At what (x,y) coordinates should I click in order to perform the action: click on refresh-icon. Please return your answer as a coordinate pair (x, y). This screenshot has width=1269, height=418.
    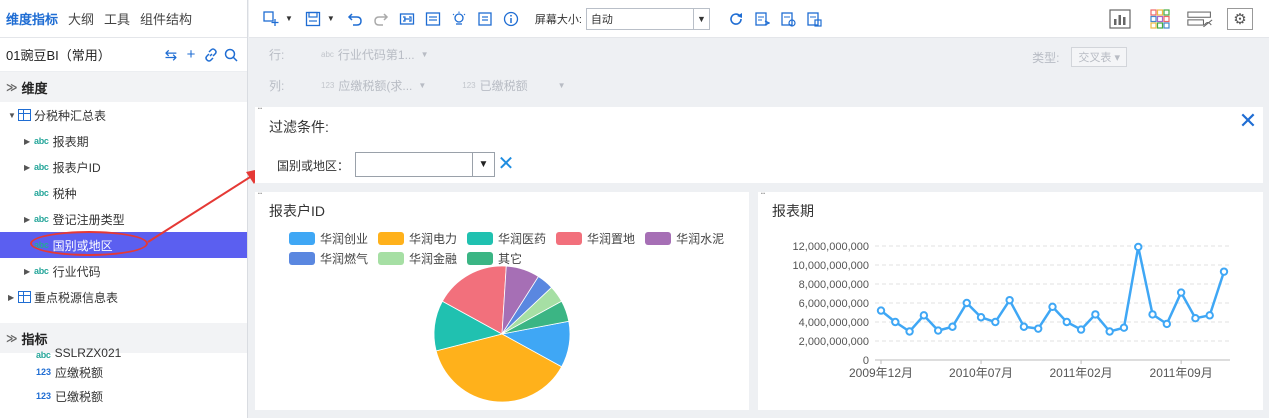
    Looking at the image, I should click on (736, 19).